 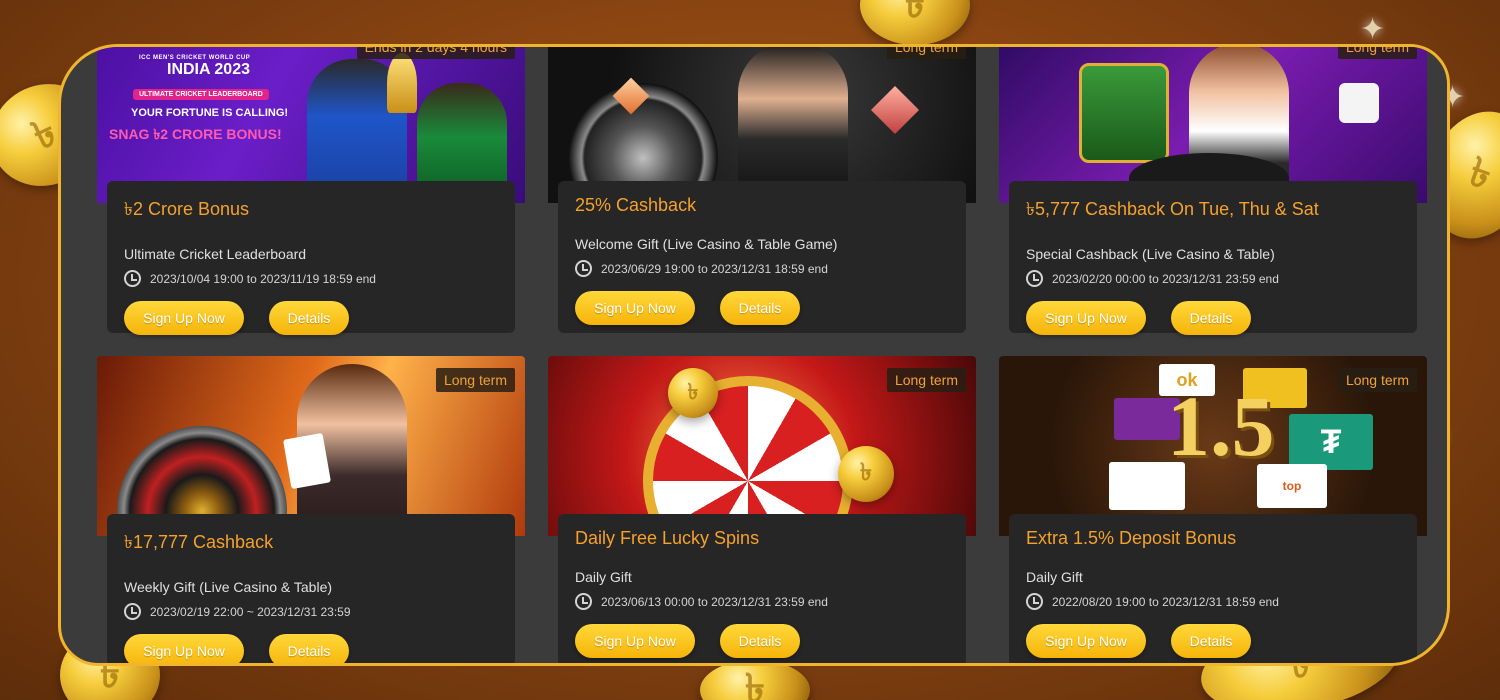 What do you see at coordinates (1172, 209) in the screenshot?
I see `promo-title: ৳5,777 Cashback On Tue, Thu & Sat` at bounding box center [1172, 209].